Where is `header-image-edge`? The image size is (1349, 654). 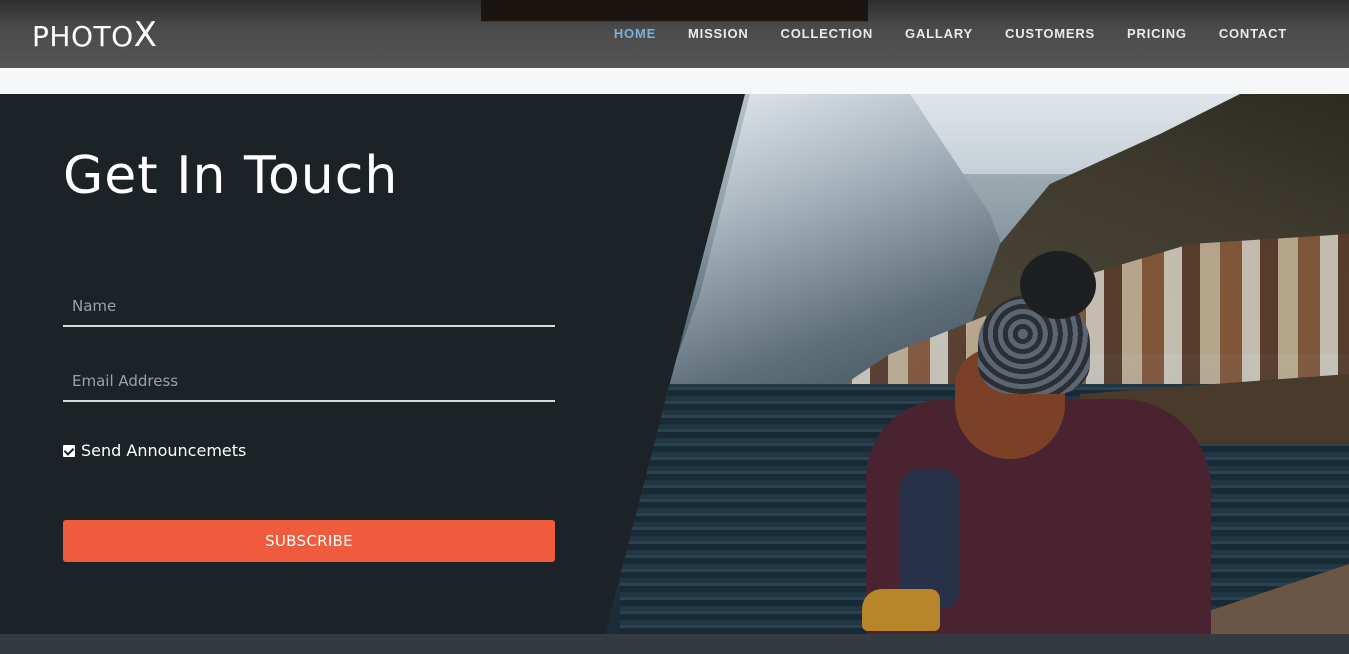
header-image-edge is located at coordinates (674, 11).